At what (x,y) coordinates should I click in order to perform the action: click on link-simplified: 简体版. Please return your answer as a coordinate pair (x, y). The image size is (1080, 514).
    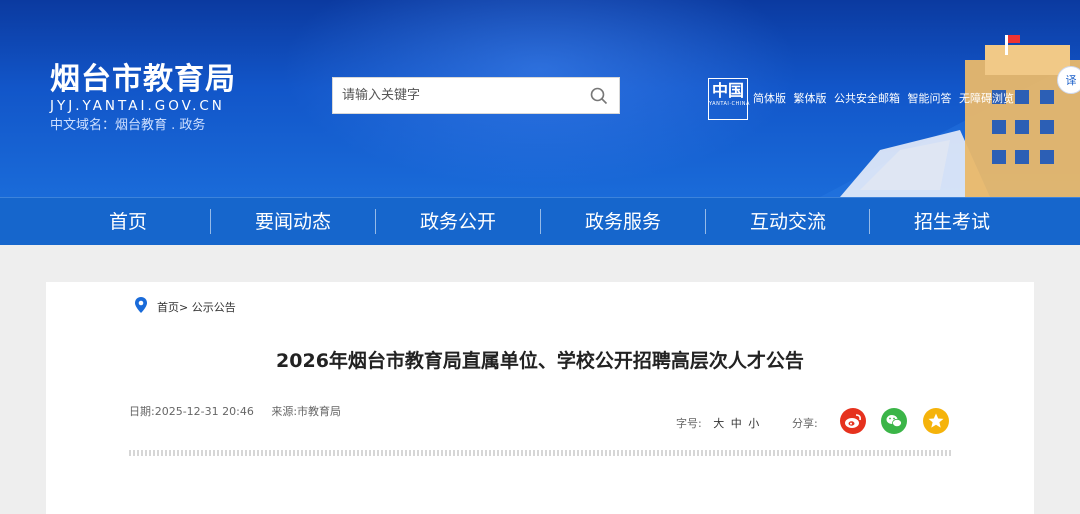
    Looking at the image, I should click on (769, 98).